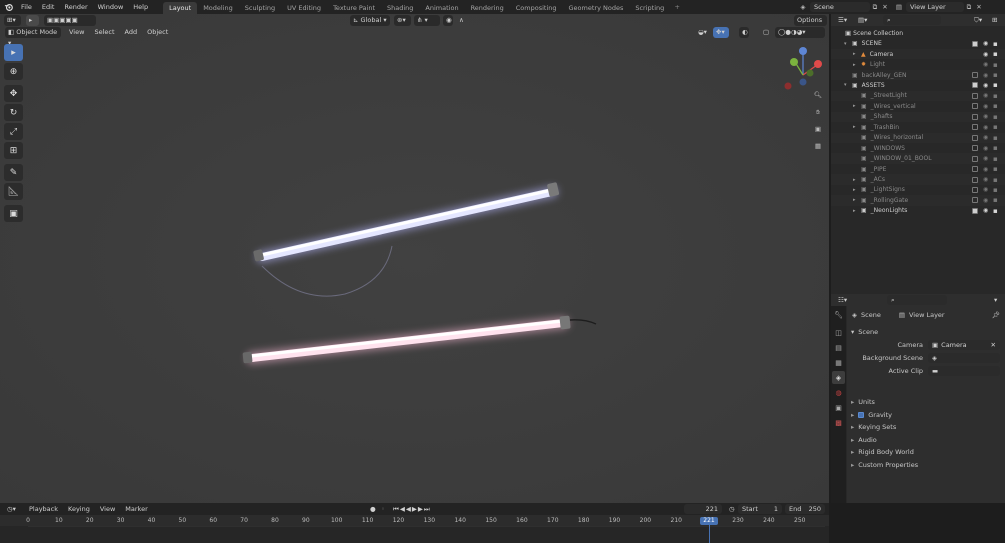 This screenshot has width=1005, height=543. What do you see at coordinates (383, 509) in the screenshot?
I see `auto-key-options-icon: ◦` at bounding box center [383, 509].